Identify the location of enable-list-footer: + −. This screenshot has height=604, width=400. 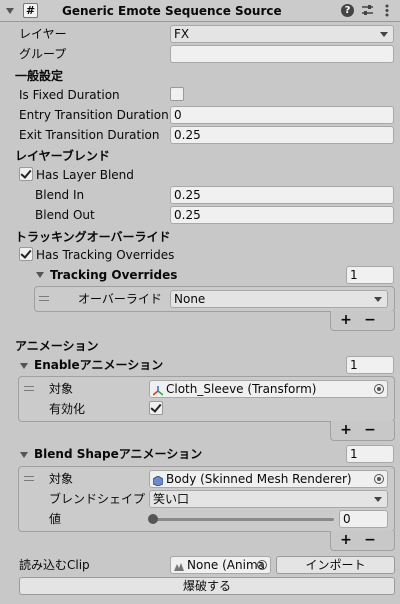
(362, 431).